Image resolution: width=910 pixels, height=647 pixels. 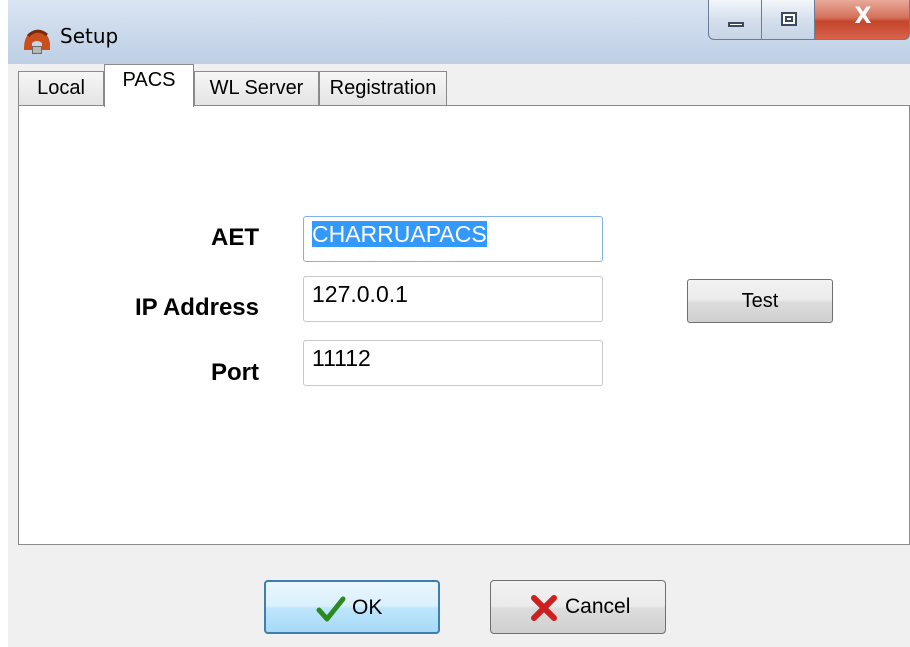 I want to click on ok-label: OK, so click(x=367, y=607).